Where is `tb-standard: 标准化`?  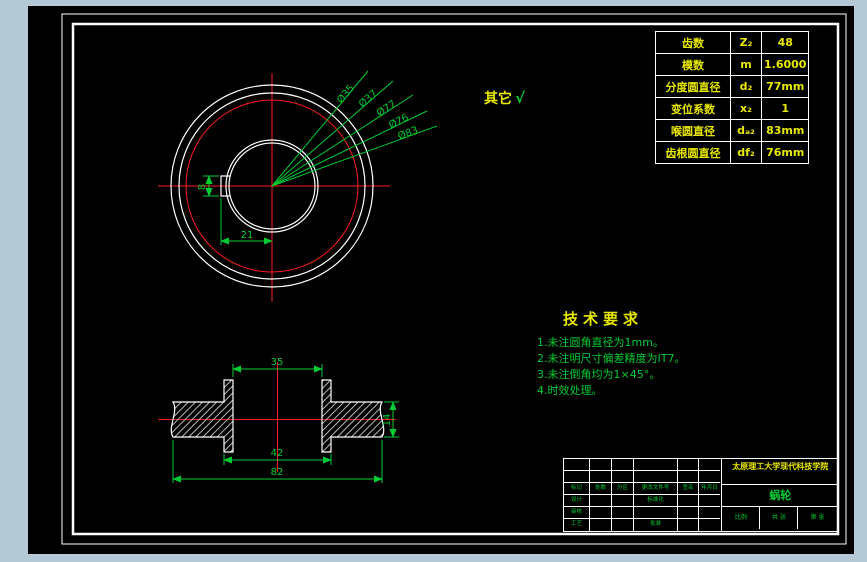 tb-standard: 标准化 is located at coordinates (656, 501).